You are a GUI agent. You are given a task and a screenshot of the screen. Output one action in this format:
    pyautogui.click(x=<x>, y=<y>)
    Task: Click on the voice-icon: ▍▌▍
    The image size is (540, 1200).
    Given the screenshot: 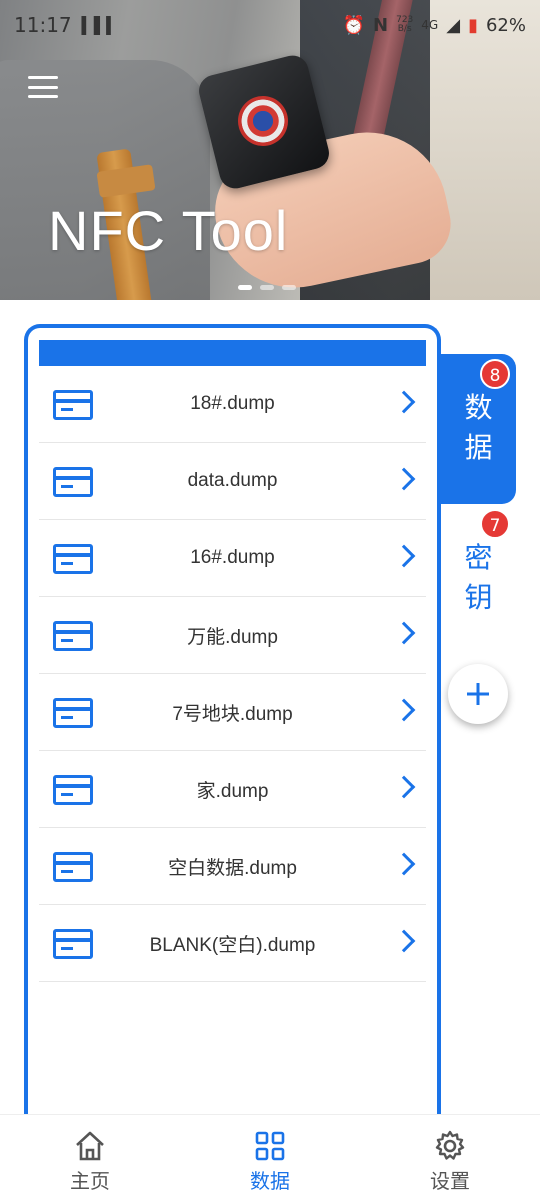 What is the action you would take?
    pyautogui.click(x=100, y=25)
    